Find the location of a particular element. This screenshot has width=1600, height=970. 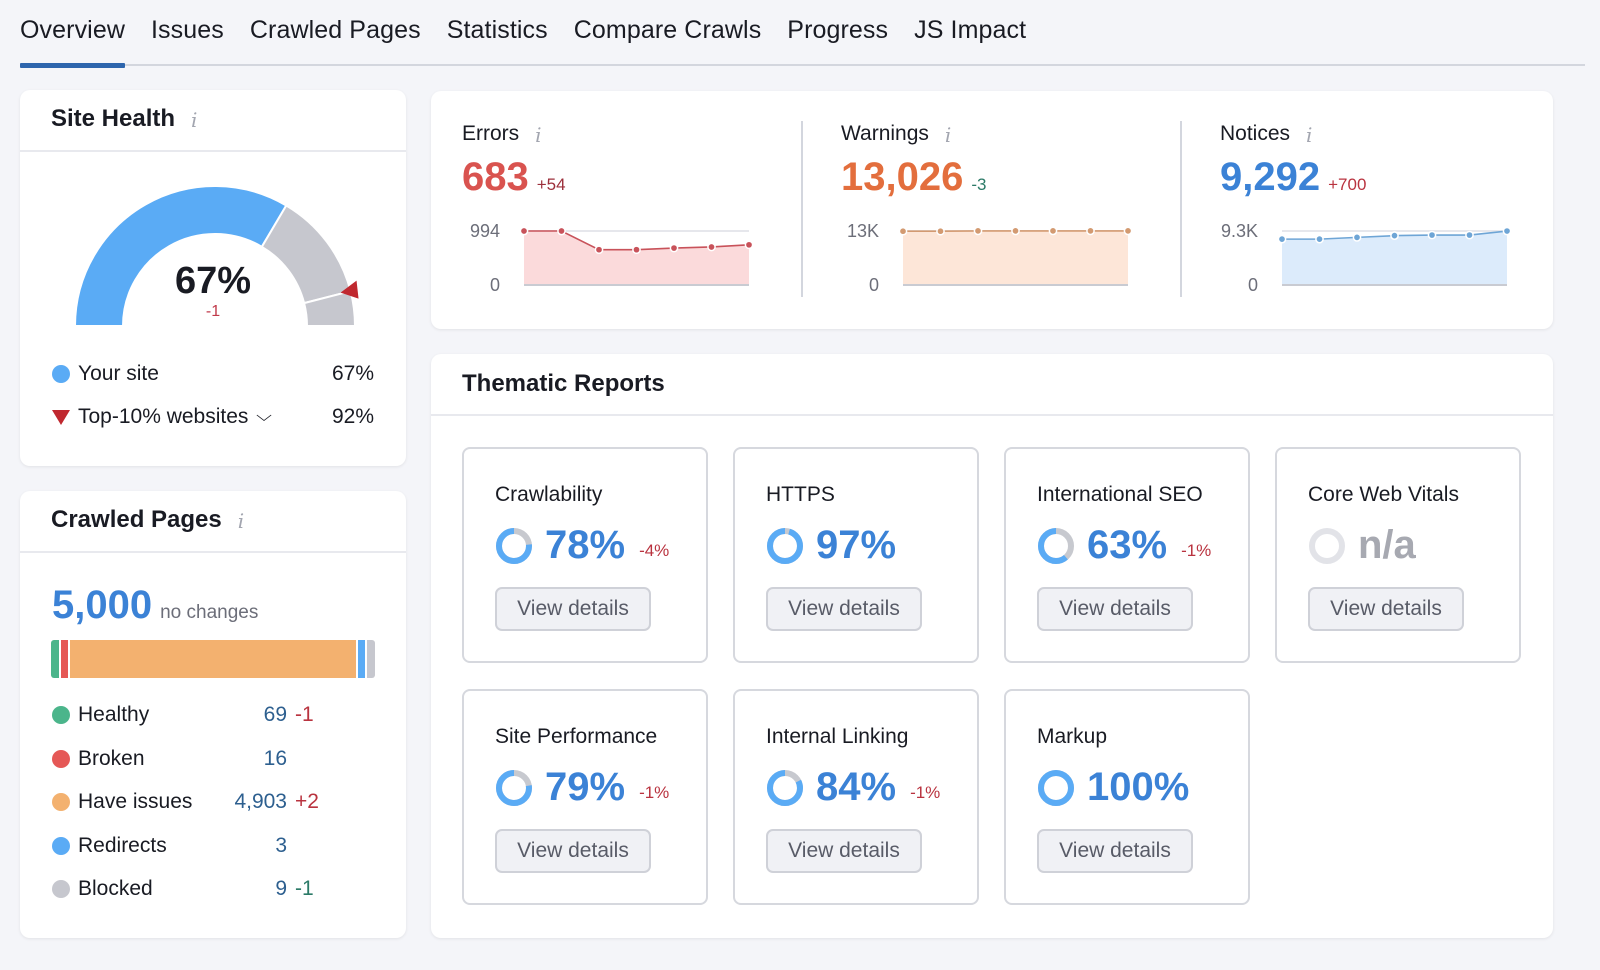

report-percent: 100% is located at coordinates (1138, 787).